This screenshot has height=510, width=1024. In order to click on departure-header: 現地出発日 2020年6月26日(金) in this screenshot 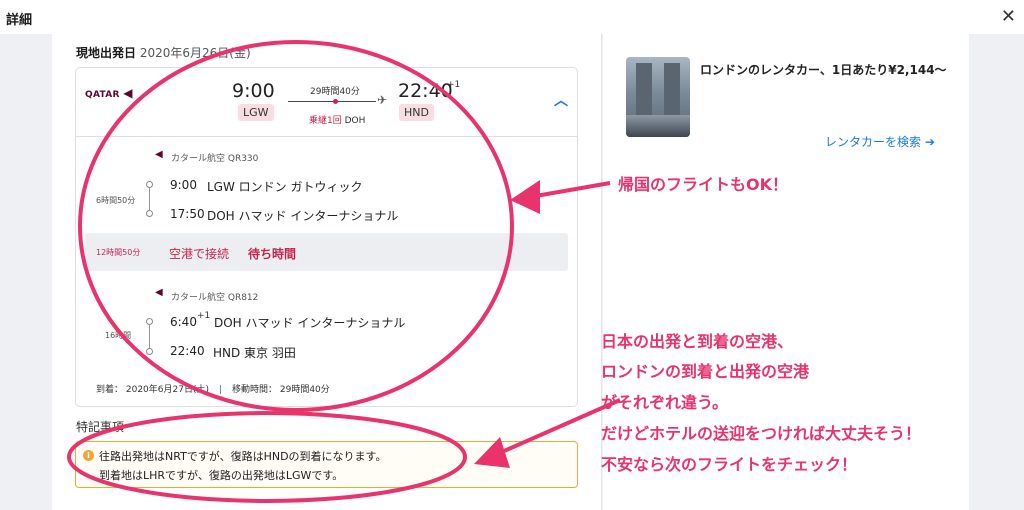, I will do `click(163, 52)`.